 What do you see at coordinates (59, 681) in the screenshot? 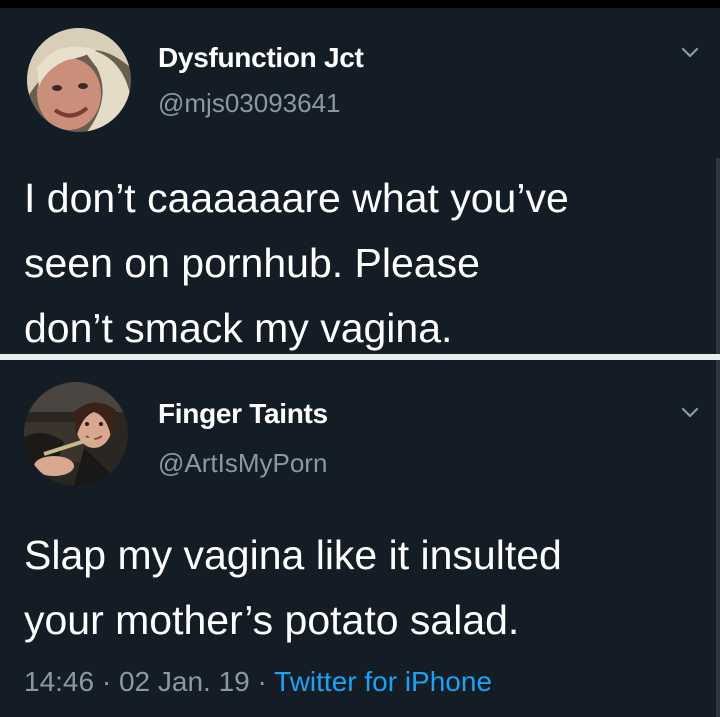
I see `tweet-time: 14:46` at bounding box center [59, 681].